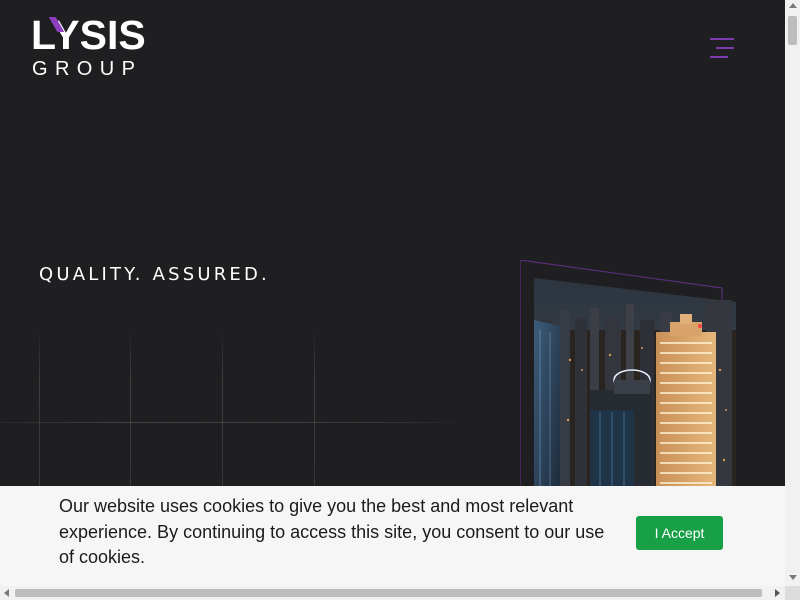 This screenshot has width=800, height=600. Describe the element at coordinates (793, 577) in the screenshot. I see `scroll-down-arrow-icon` at that location.